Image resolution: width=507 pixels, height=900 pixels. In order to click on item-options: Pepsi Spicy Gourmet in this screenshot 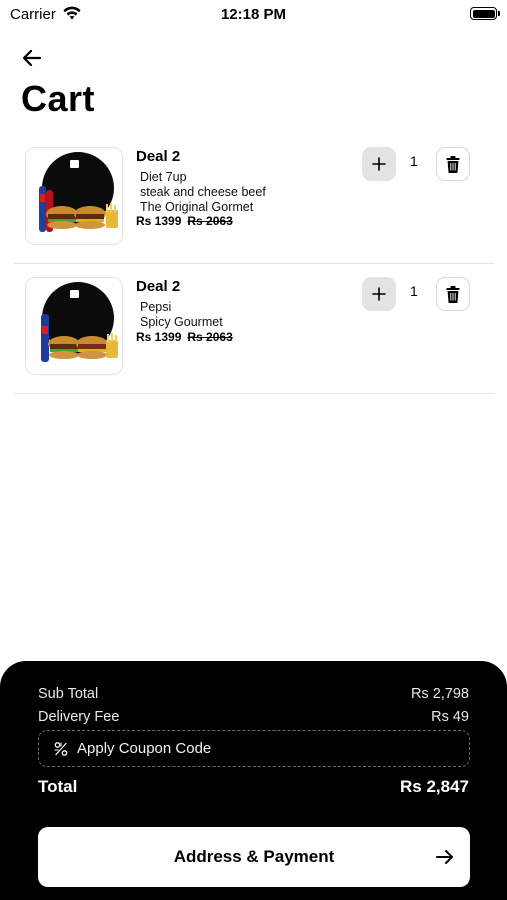, I will do `click(181, 315)`.